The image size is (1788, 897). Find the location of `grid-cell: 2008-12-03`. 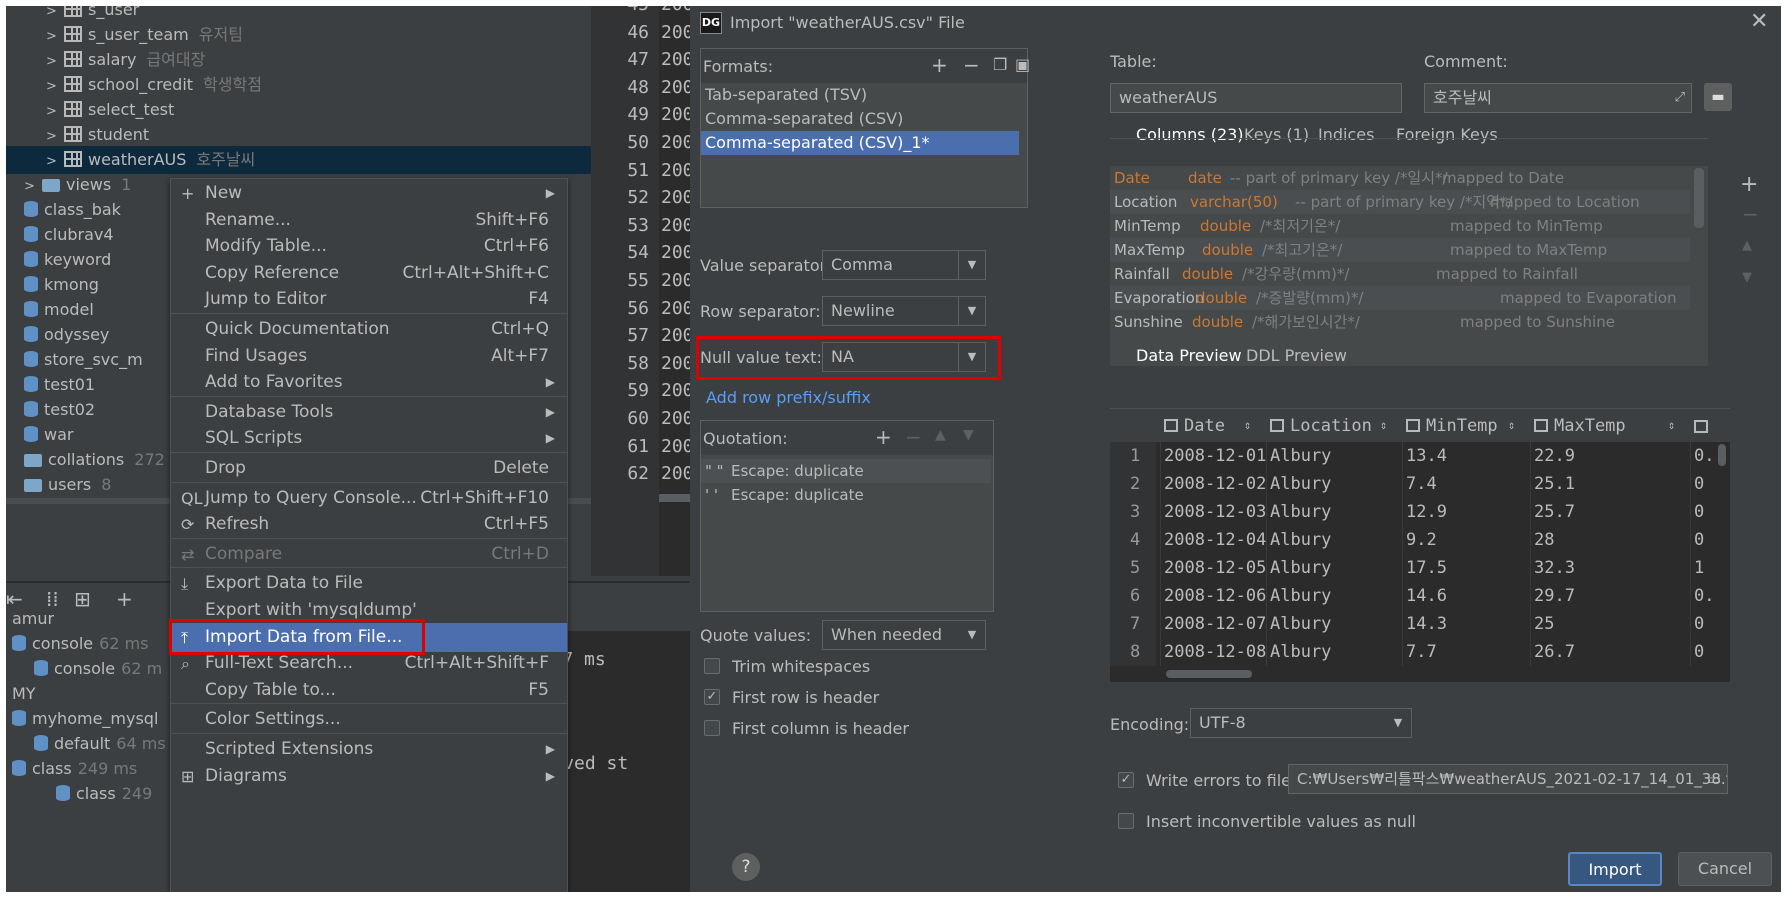

grid-cell: 2008-12-03 is located at coordinates (1215, 512).